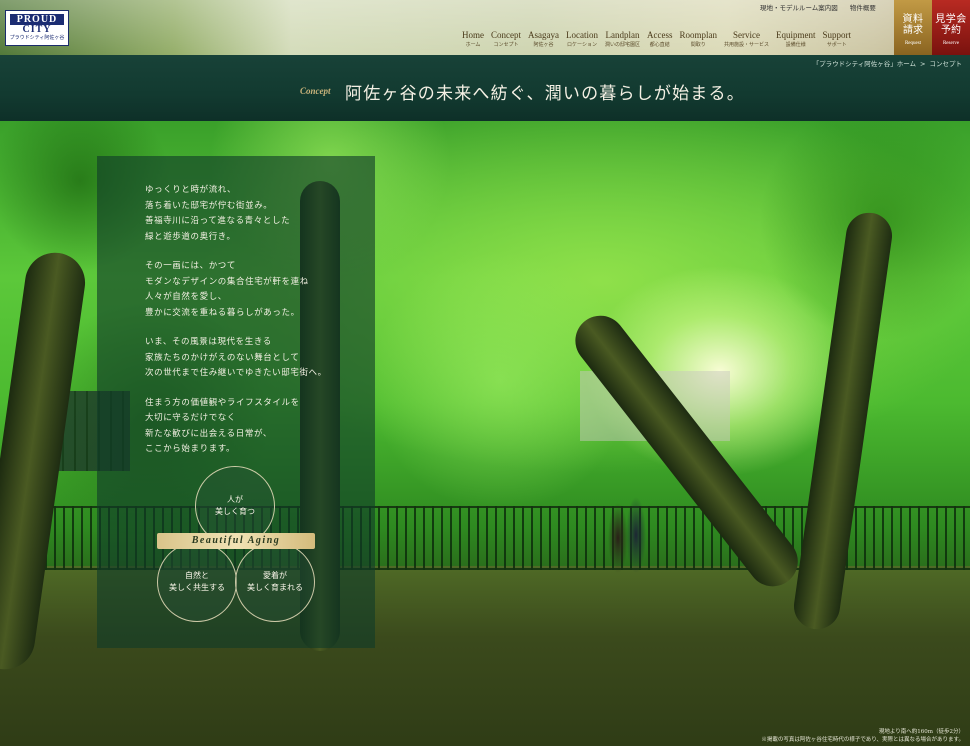 This screenshot has width=970, height=746. I want to click on request-label-1: 資料, so click(913, 19).